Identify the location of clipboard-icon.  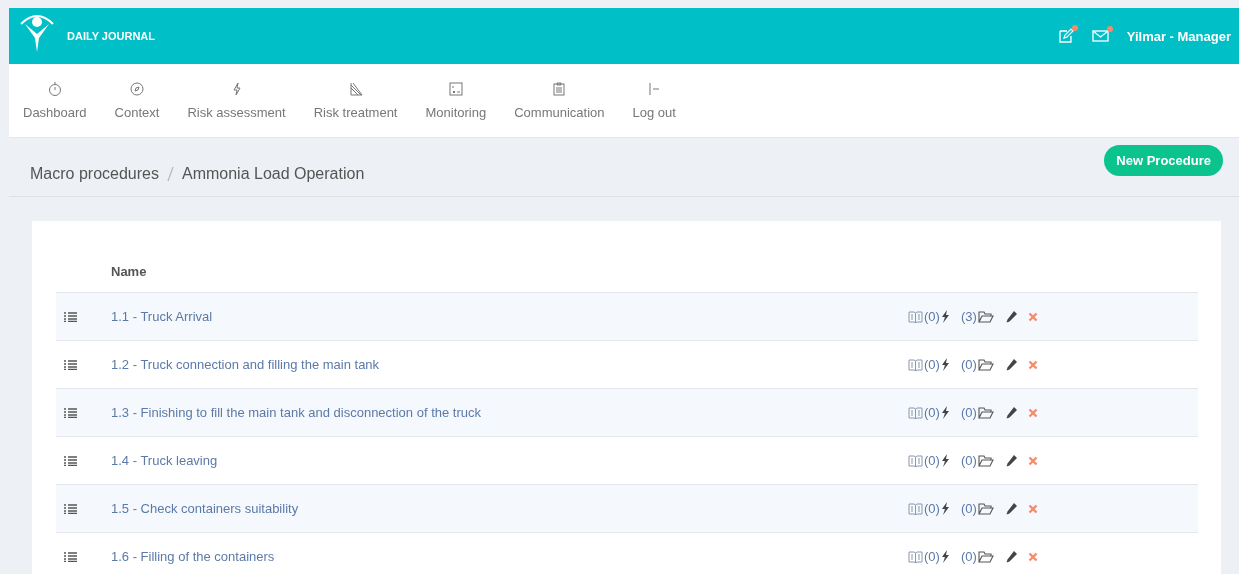
(559, 89).